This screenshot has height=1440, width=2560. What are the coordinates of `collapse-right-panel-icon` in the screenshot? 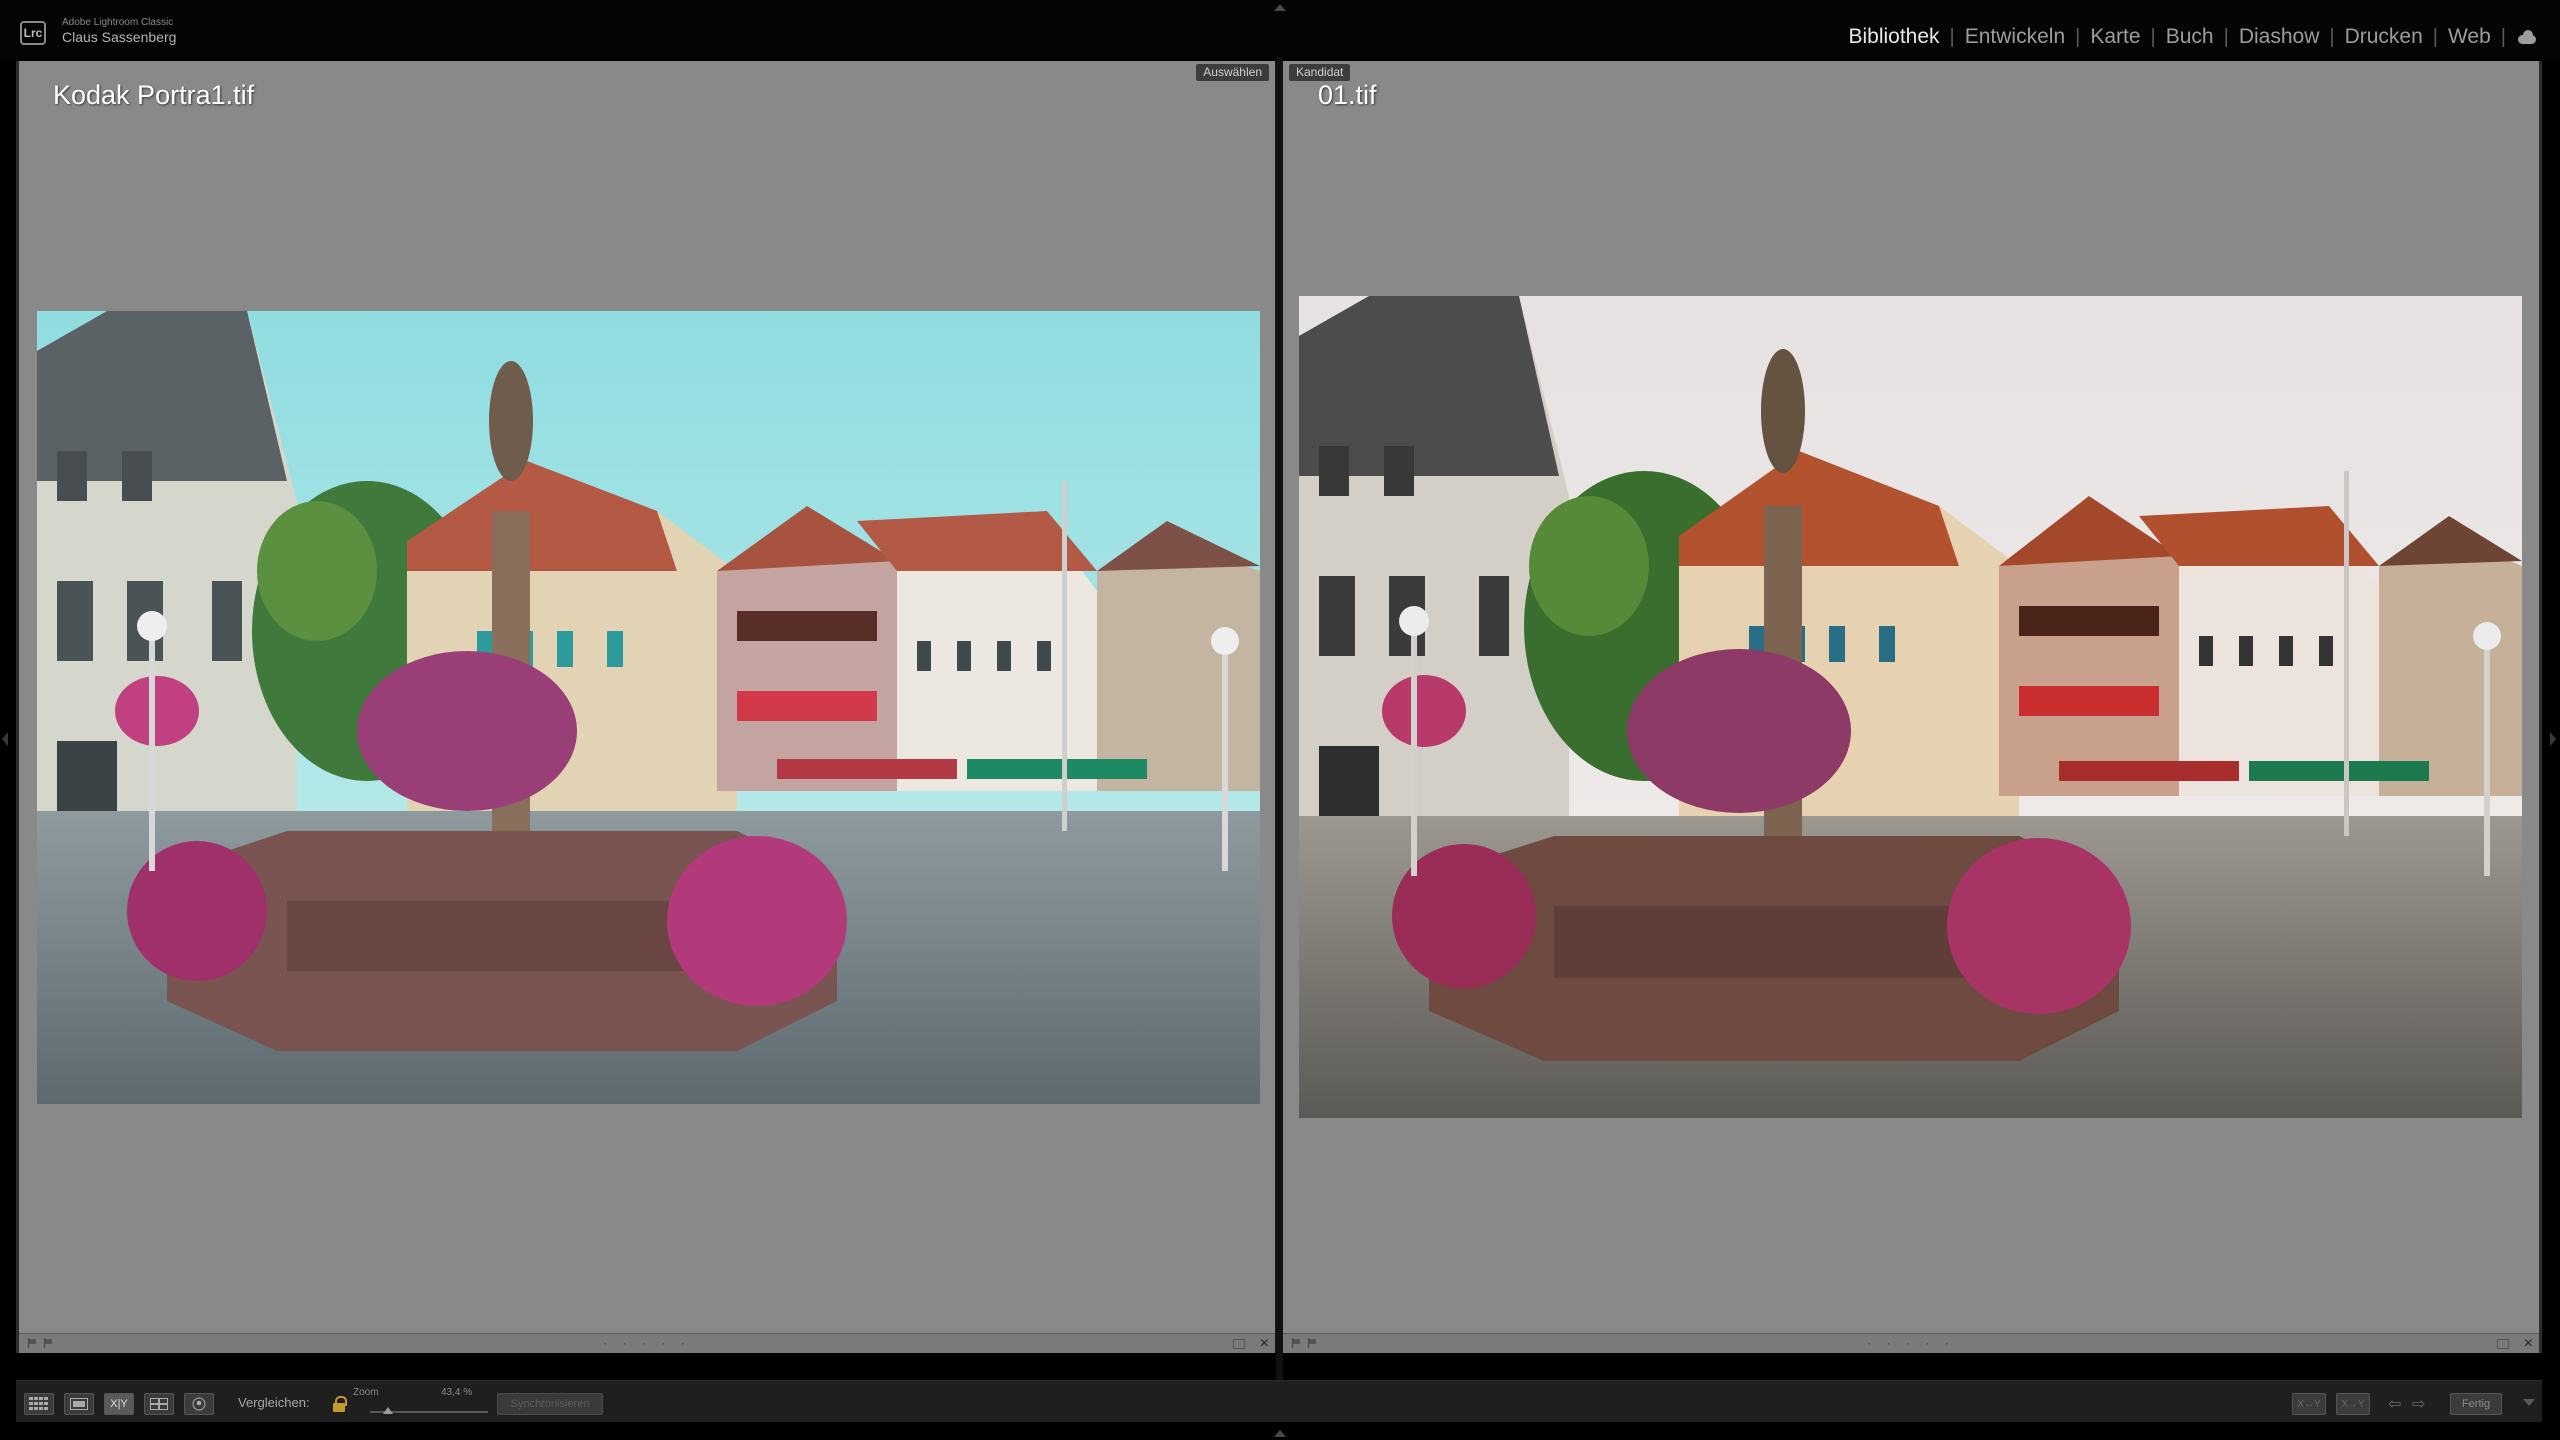 It's located at (2553, 739).